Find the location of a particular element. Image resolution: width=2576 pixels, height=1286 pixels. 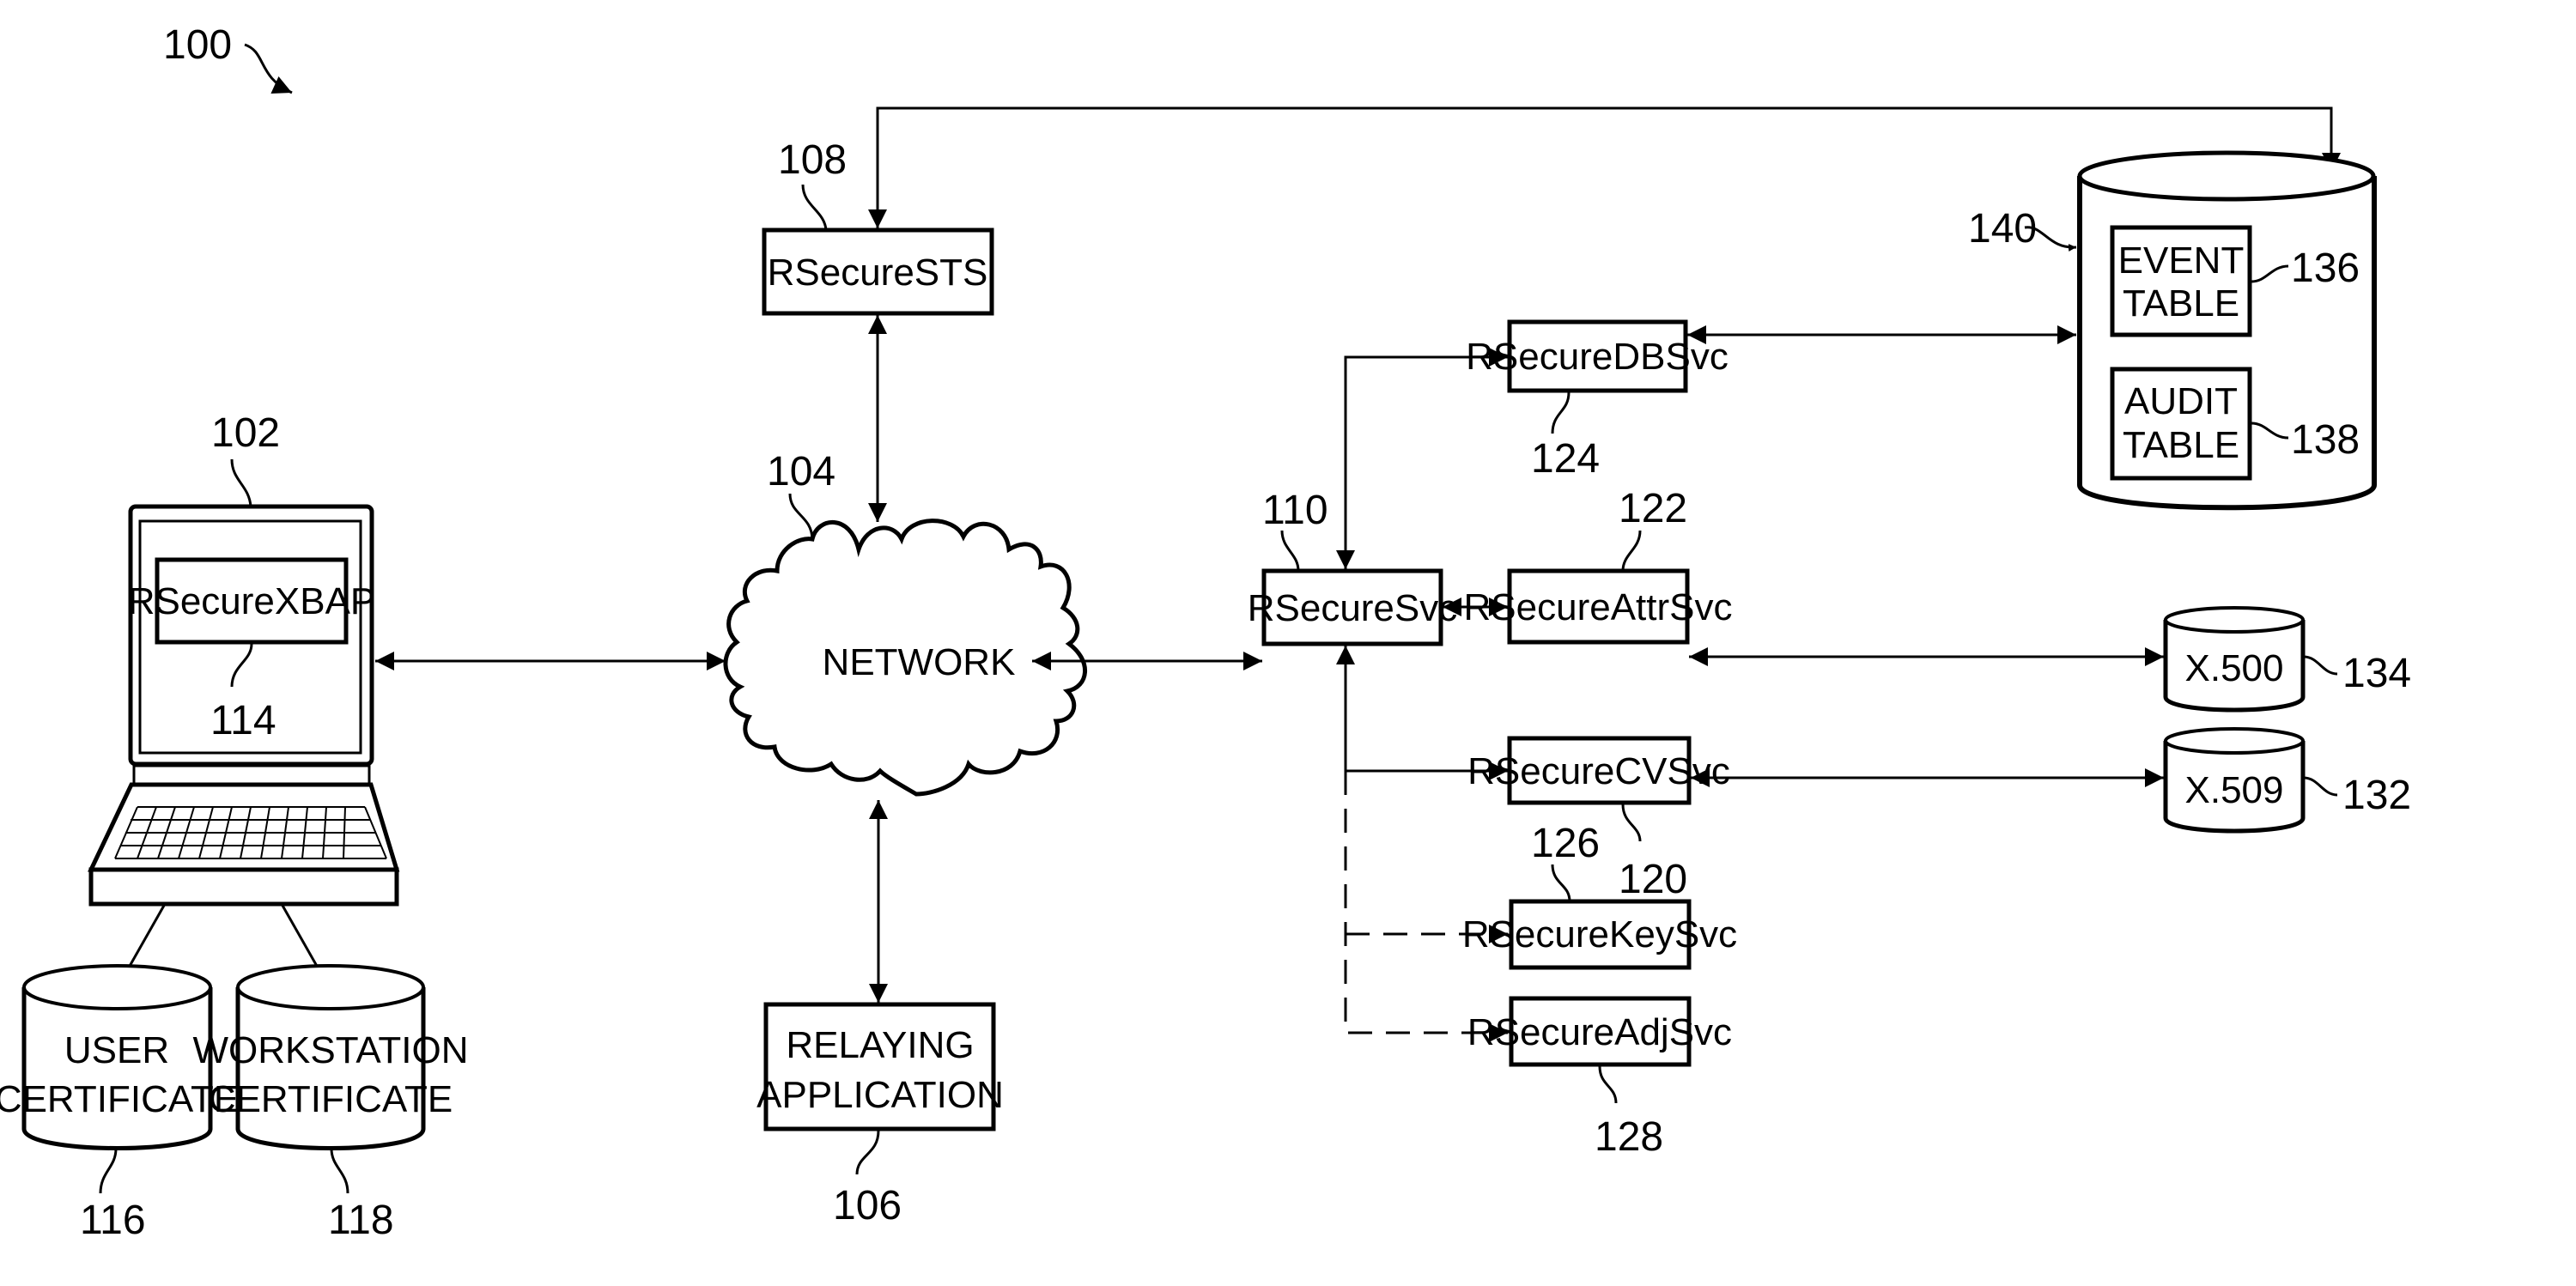

sts-ref-label: 108 is located at coordinates (812, 160).